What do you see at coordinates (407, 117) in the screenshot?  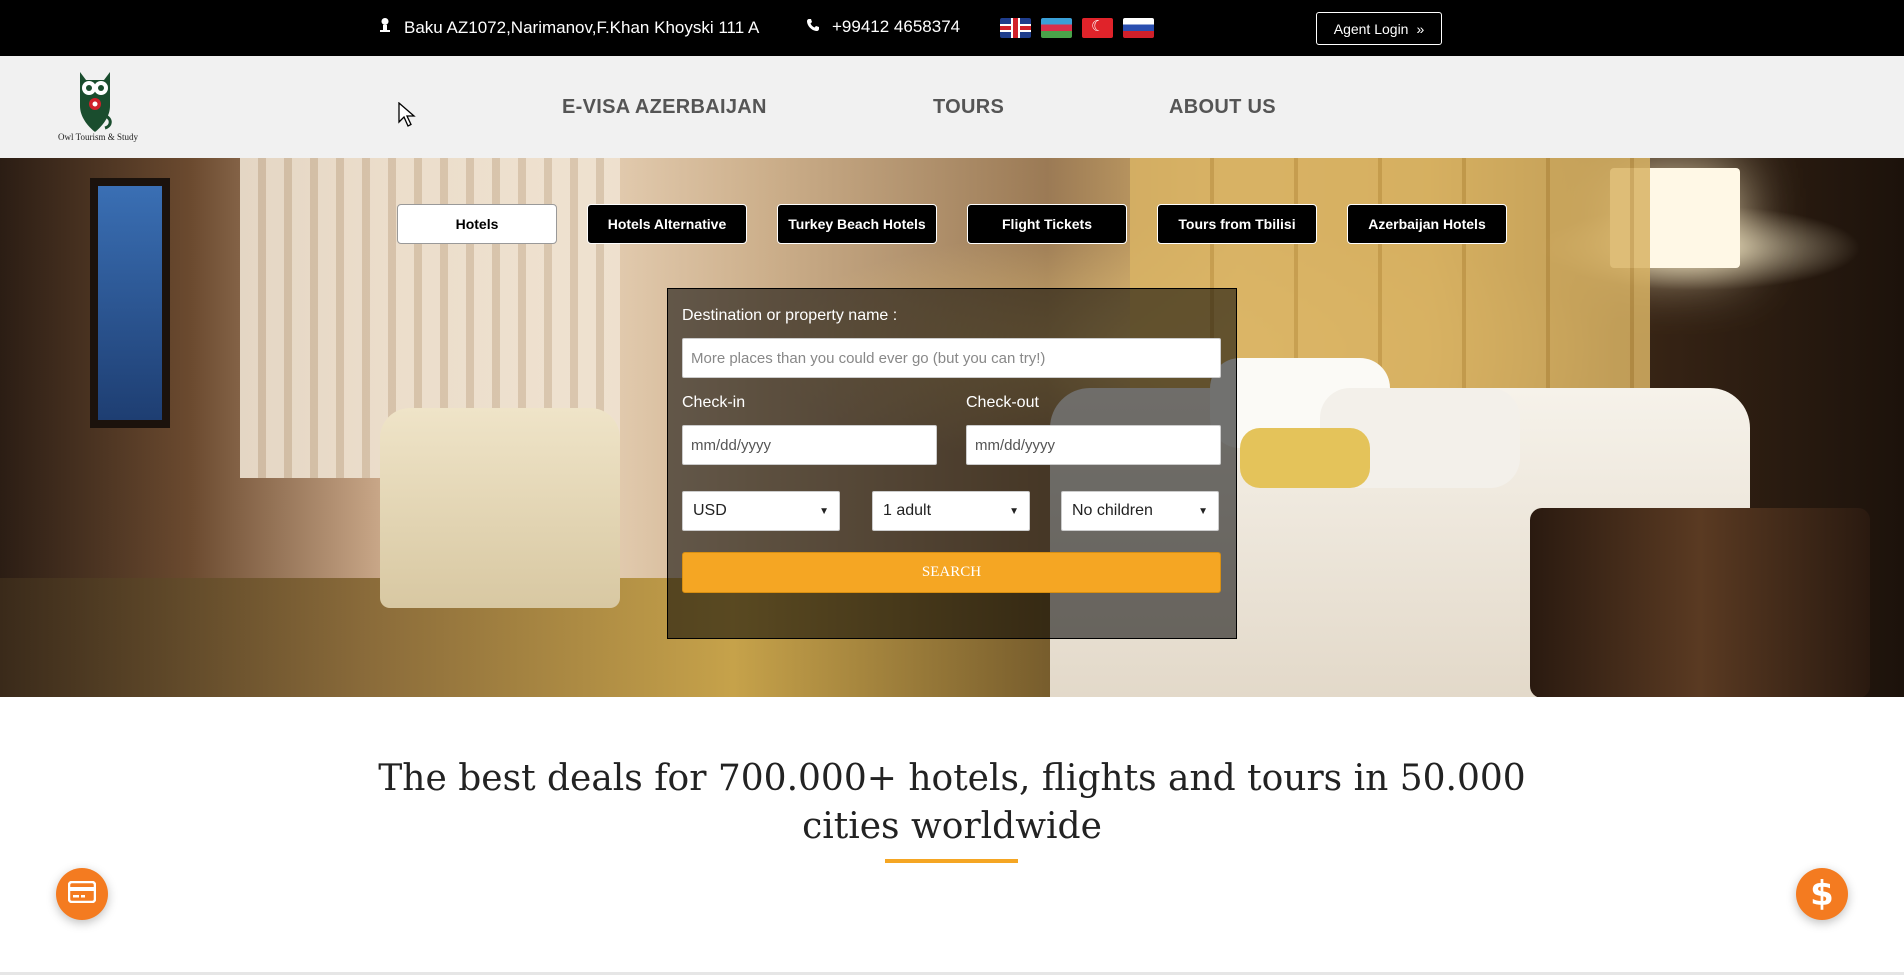 I see `mouse-cursor-icon` at bounding box center [407, 117].